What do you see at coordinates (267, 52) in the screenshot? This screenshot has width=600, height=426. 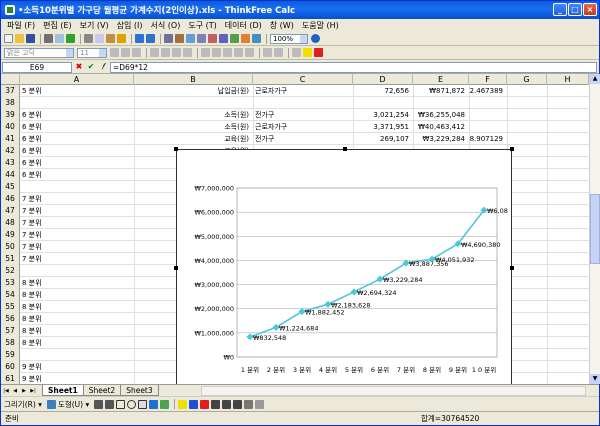 I see `decrease-indent-icon` at bounding box center [267, 52].